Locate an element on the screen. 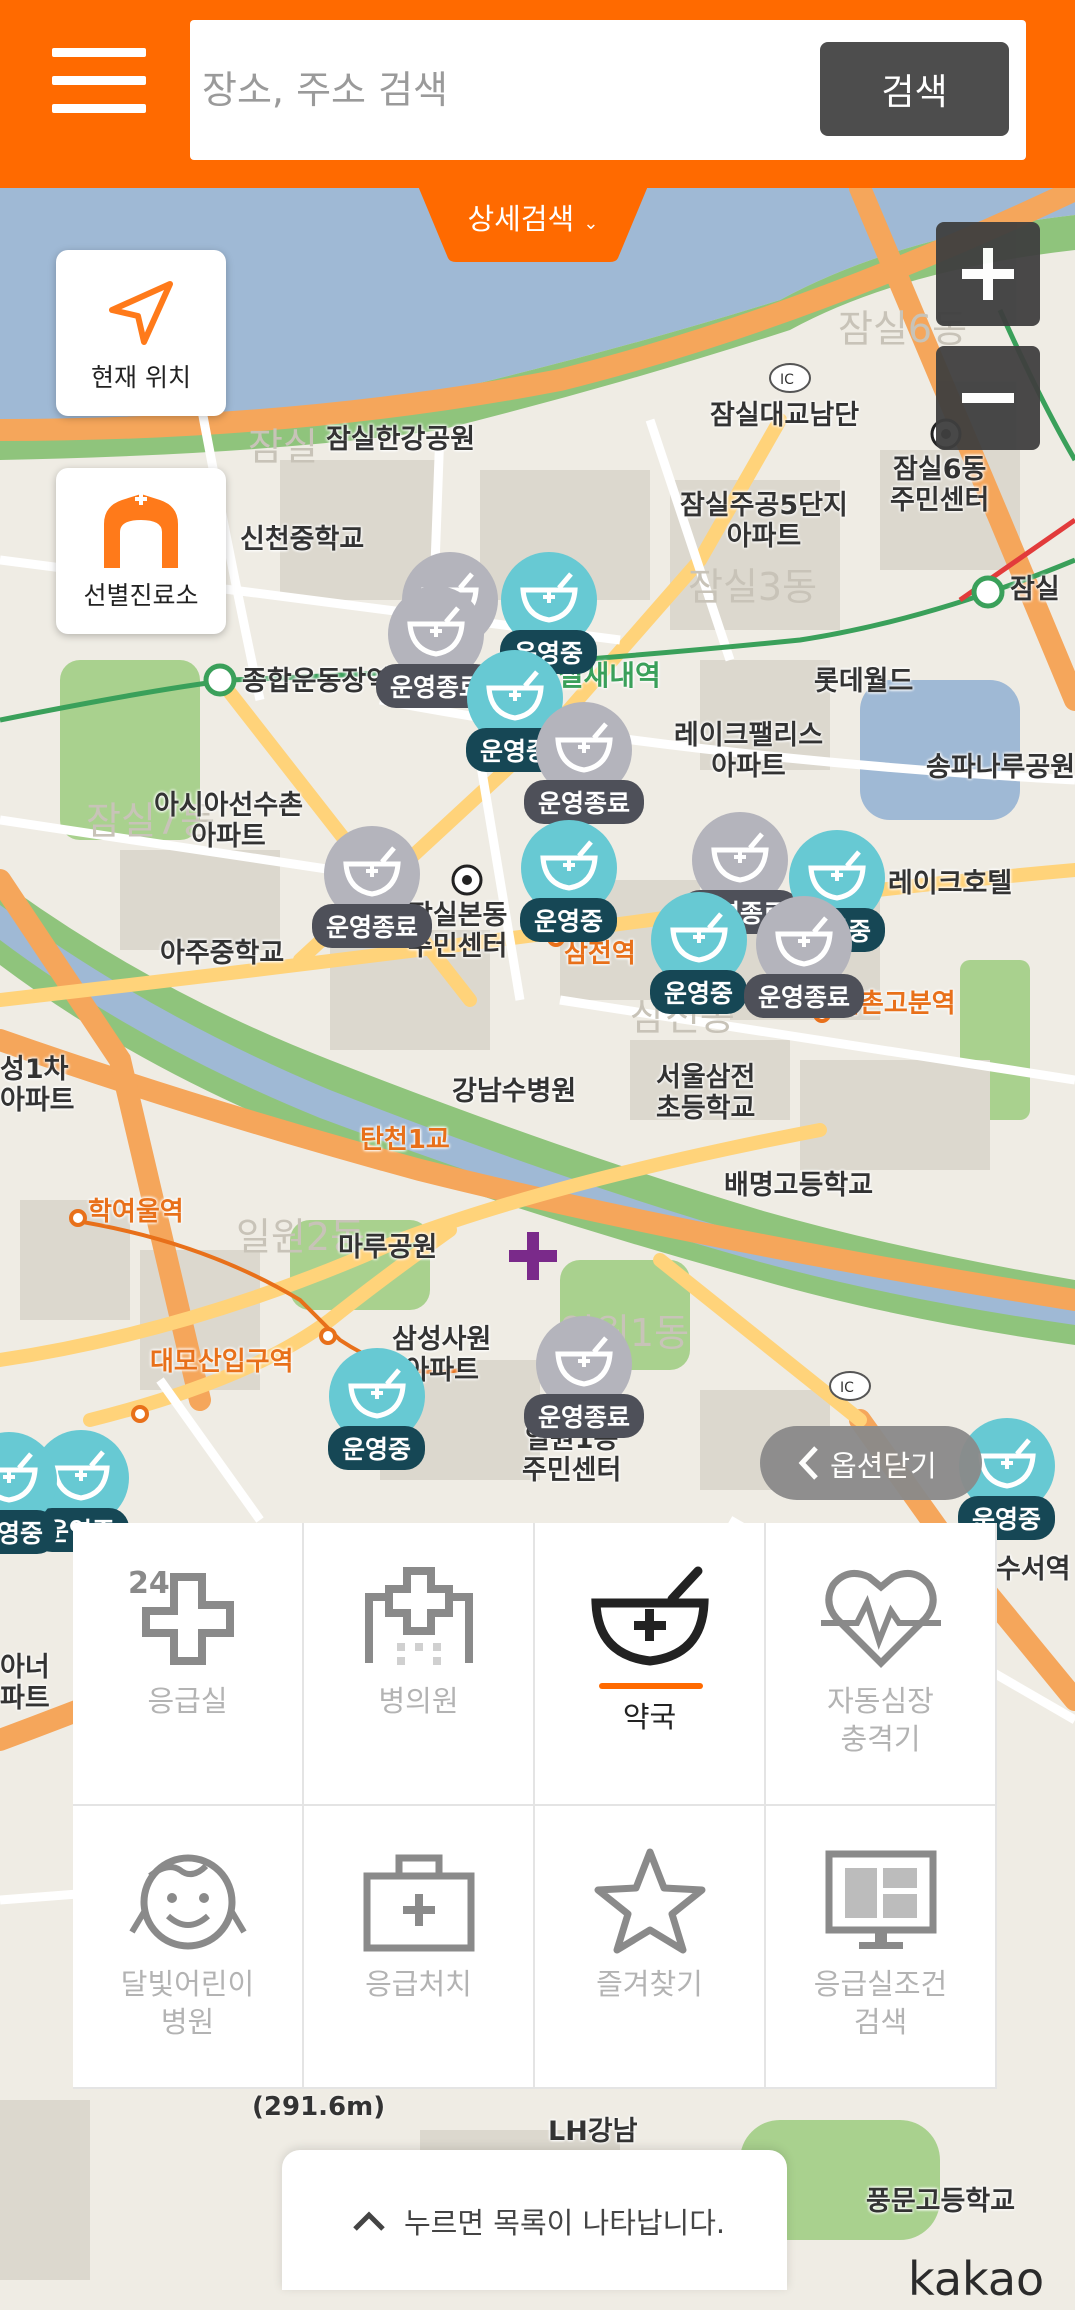 Image resolution: width=1075 pixels, height=2310 pixels. category-label: 병의원 is located at coordinates (418, 1701).